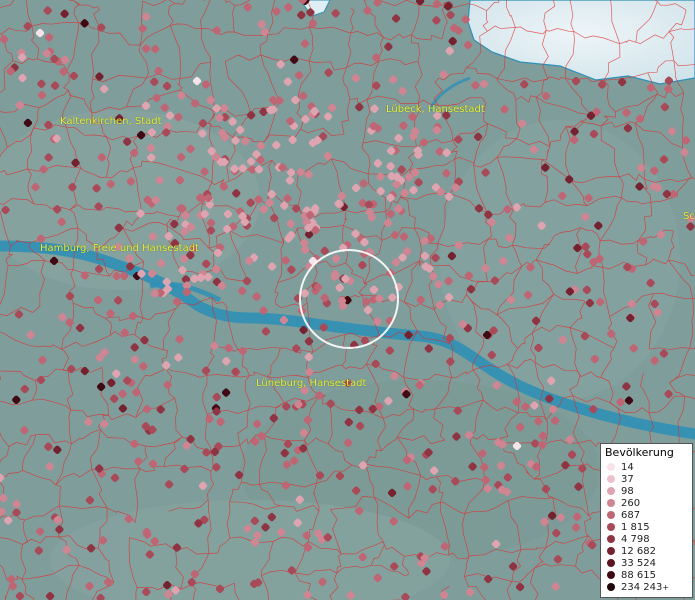 Image resolution: width=695 pixels, height=600 pixels. I want to click on legend-item: 88 615, so click(646, 575).